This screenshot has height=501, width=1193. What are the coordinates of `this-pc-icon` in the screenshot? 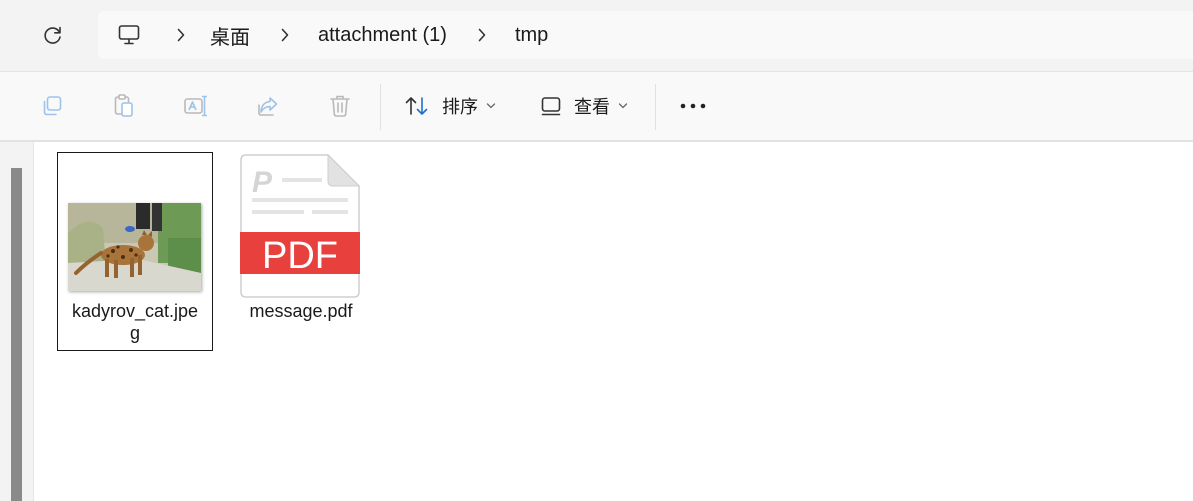 It's located at (129, 35).